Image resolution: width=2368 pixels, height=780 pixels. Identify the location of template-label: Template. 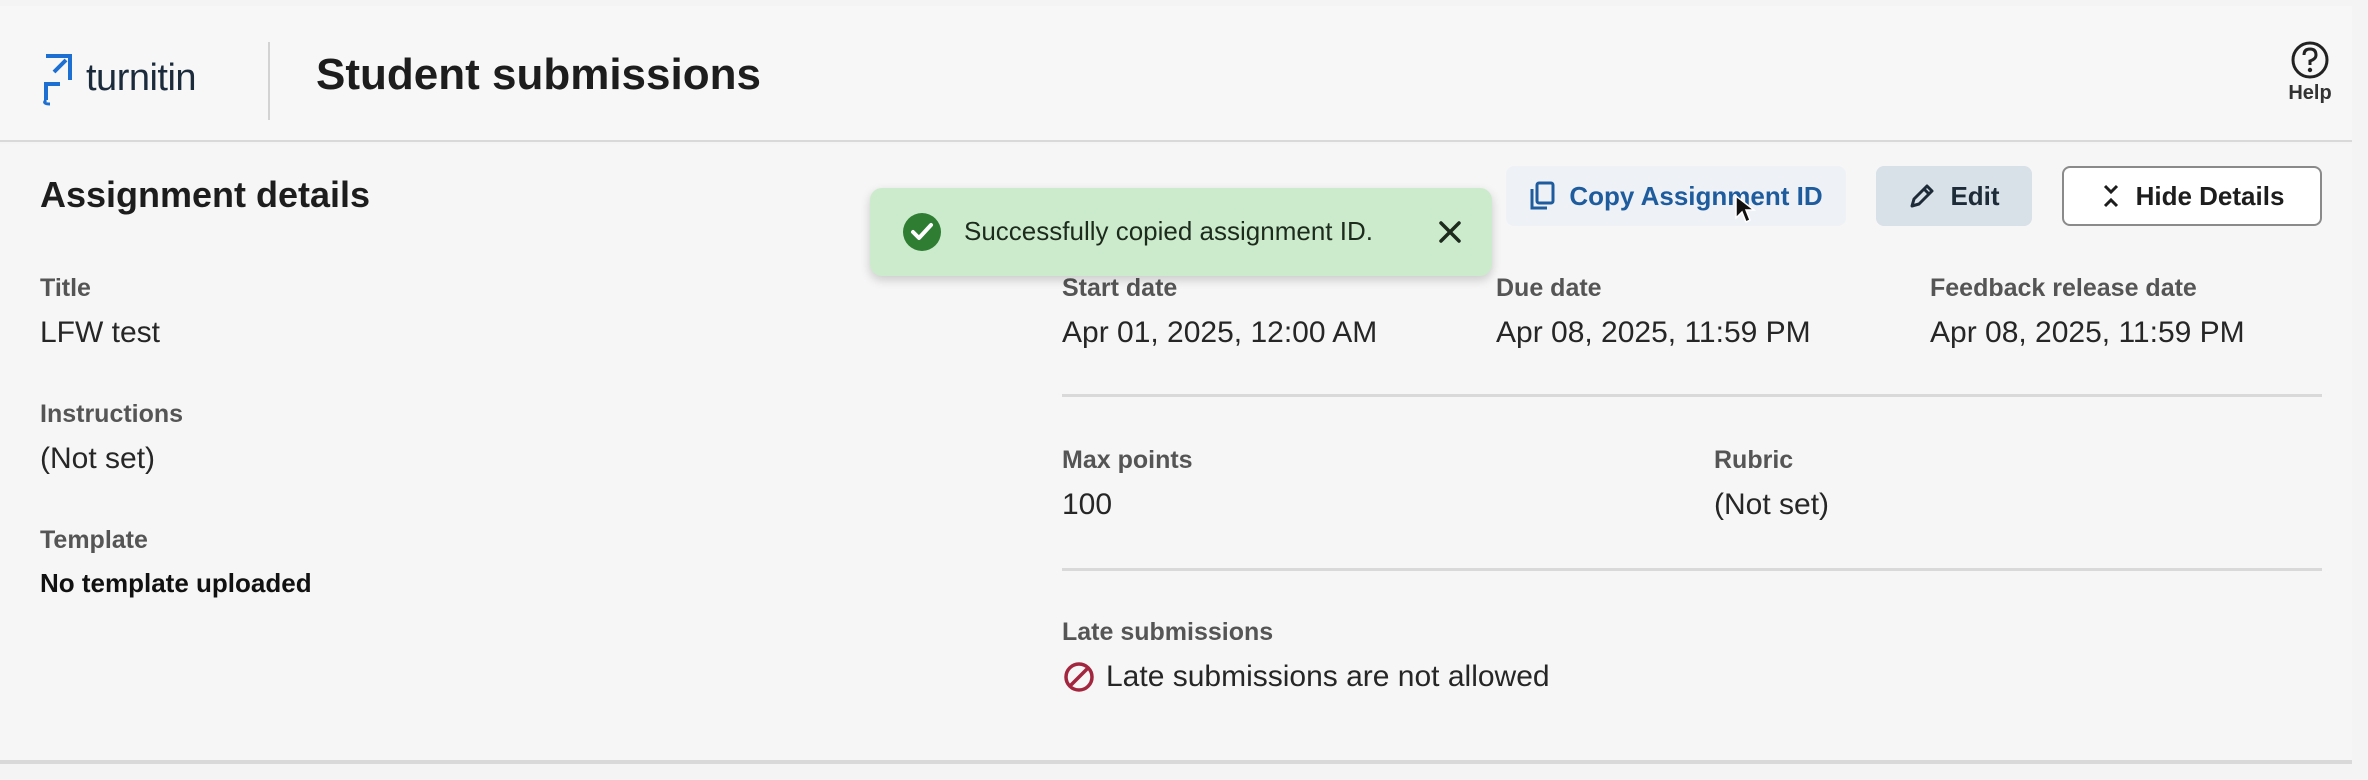
(94, 540).